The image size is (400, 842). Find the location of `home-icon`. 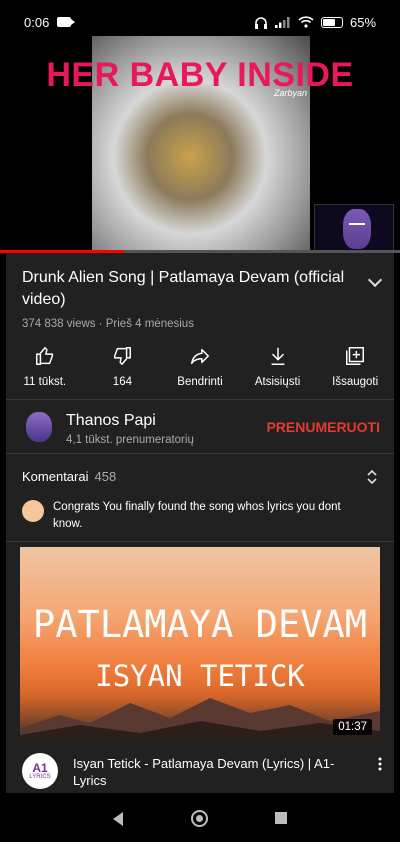

home-icon is located at coordinates (199, 818).